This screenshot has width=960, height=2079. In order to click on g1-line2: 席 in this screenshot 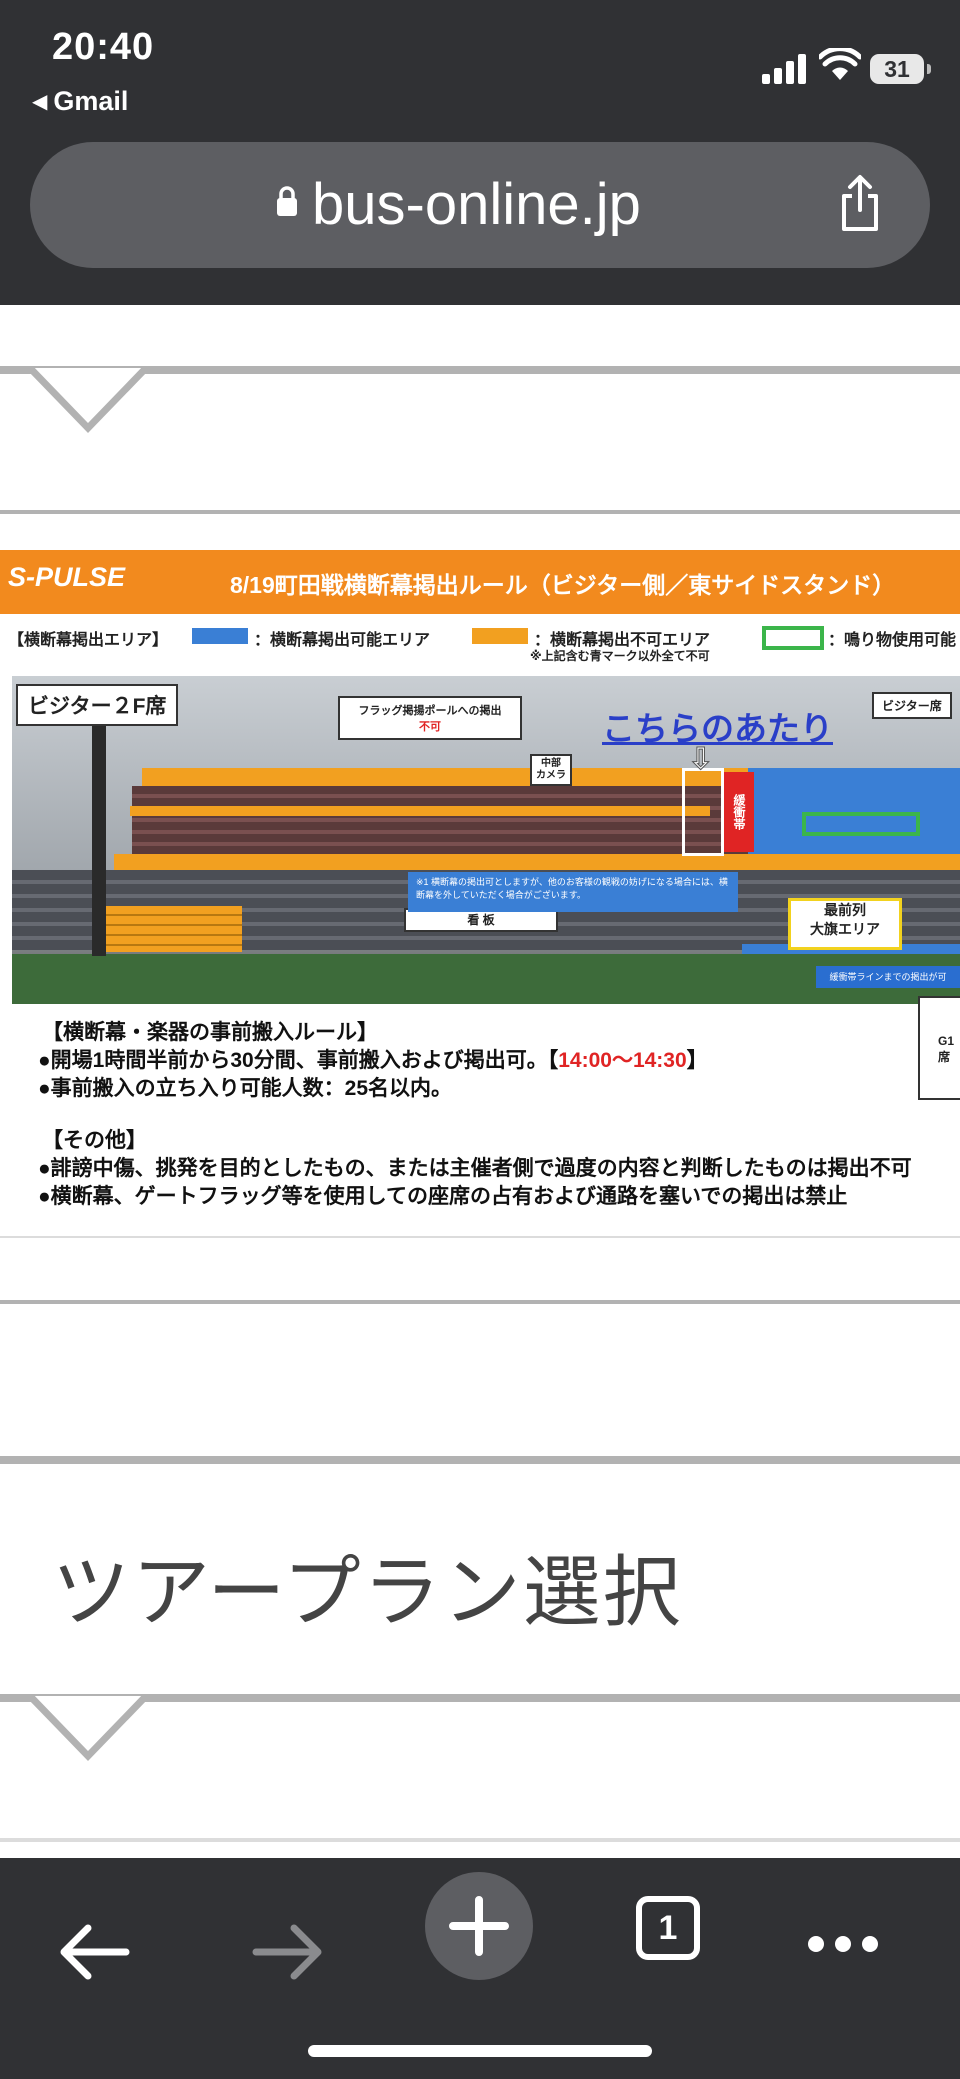, I will do `click(944, 1057)`.